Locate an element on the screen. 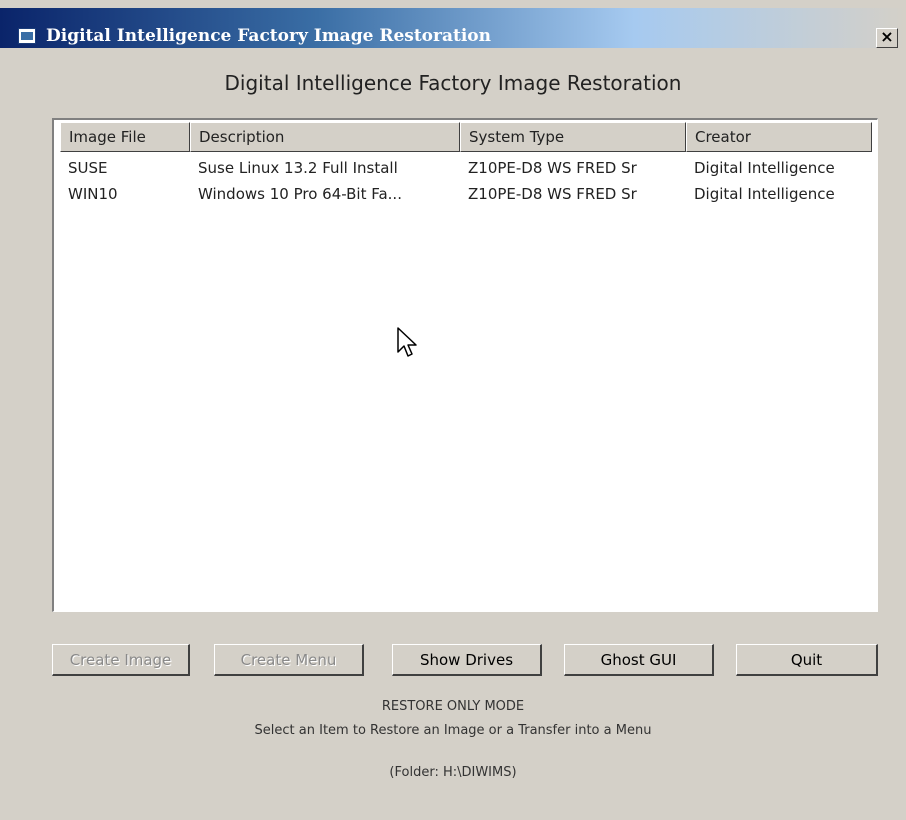  show-drives-button: Show Drives is located at coordinates (467, 660).